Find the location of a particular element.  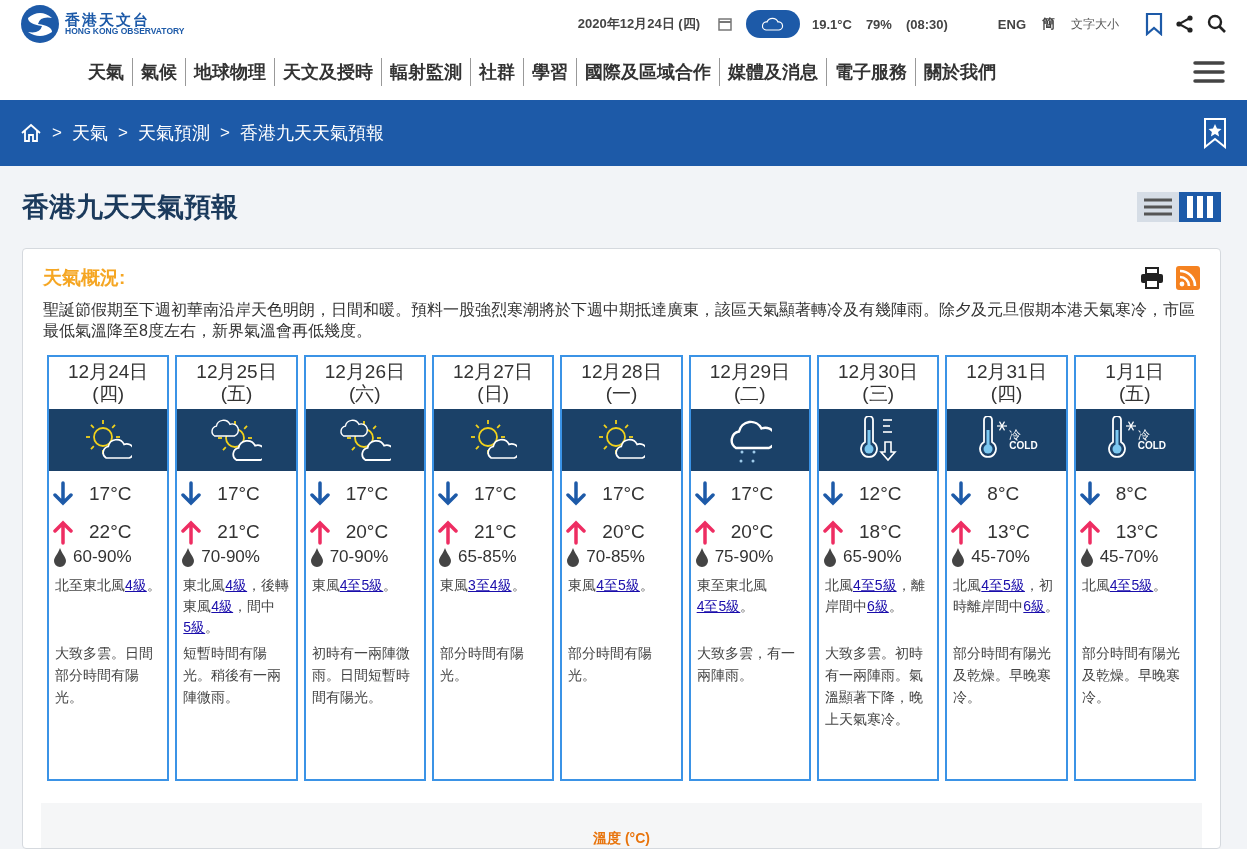

wind-text: 東北風4級，後轉東風4級，間中 5級。 is located at coordinates (236, 606).